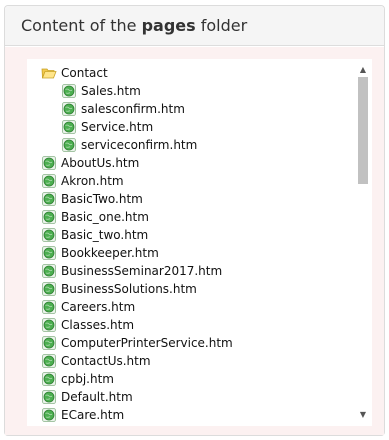 Image resolution: width=389 pixels, height=440 pixels. Describe the element at coordinates (98, 325) in the screenshot. I see `tree-item-label: Classes.htm` at that location.